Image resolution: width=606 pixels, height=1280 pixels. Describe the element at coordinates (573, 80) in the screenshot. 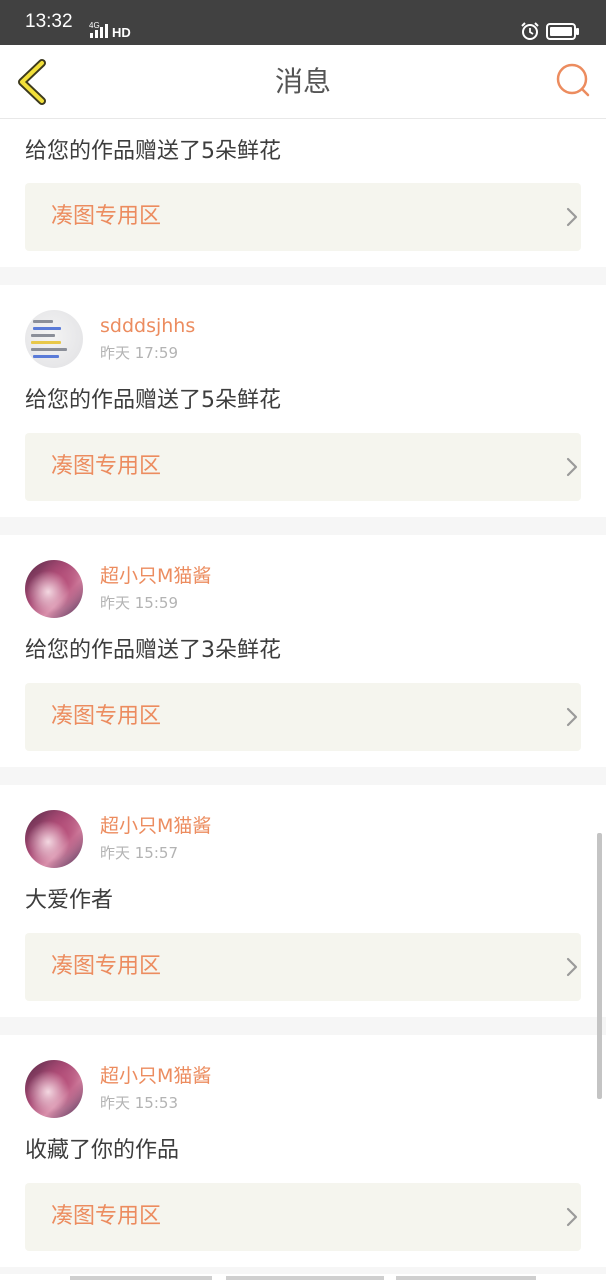

I see `search-button` at that location.